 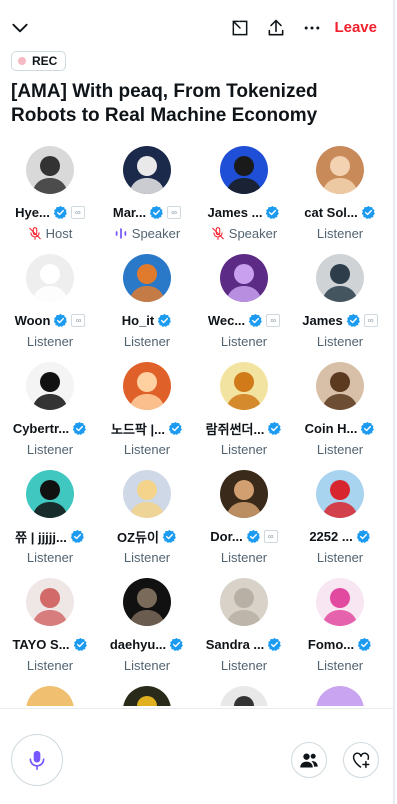 What do you see at coordinates (276, 28) in the screenshot?
I see `share-button` at bounding box center [276, 28].